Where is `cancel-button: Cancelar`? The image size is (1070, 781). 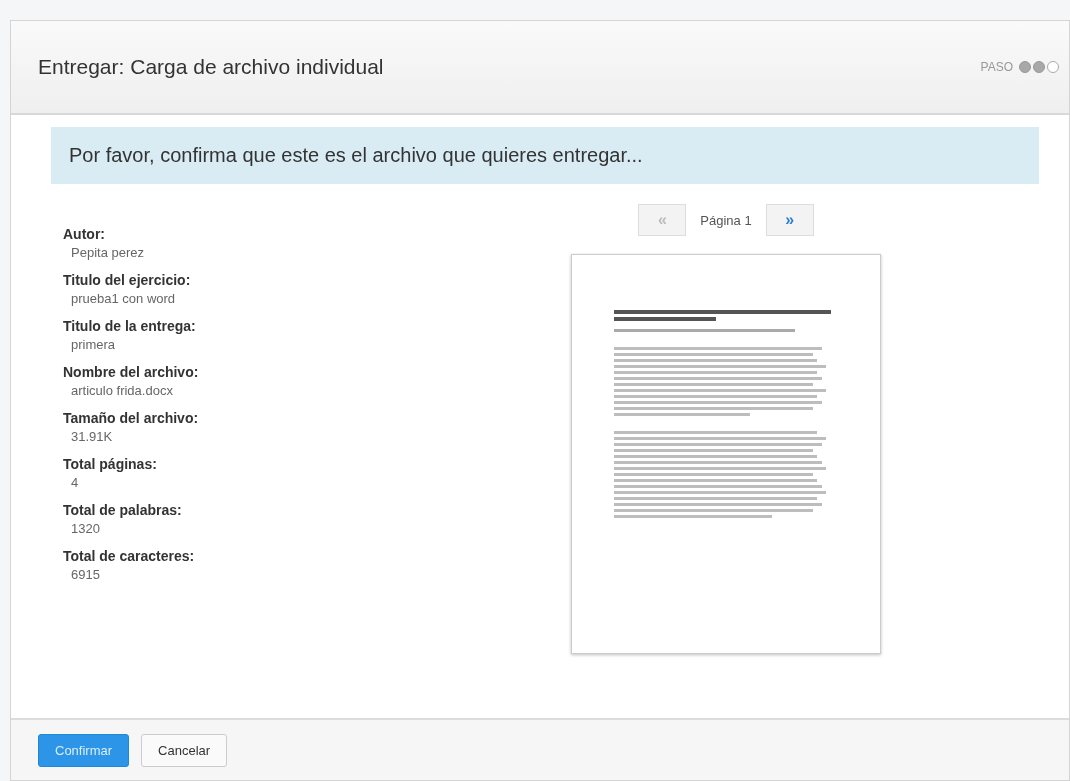 cancel-button: Cancelar is located at coordinates (184, 750).